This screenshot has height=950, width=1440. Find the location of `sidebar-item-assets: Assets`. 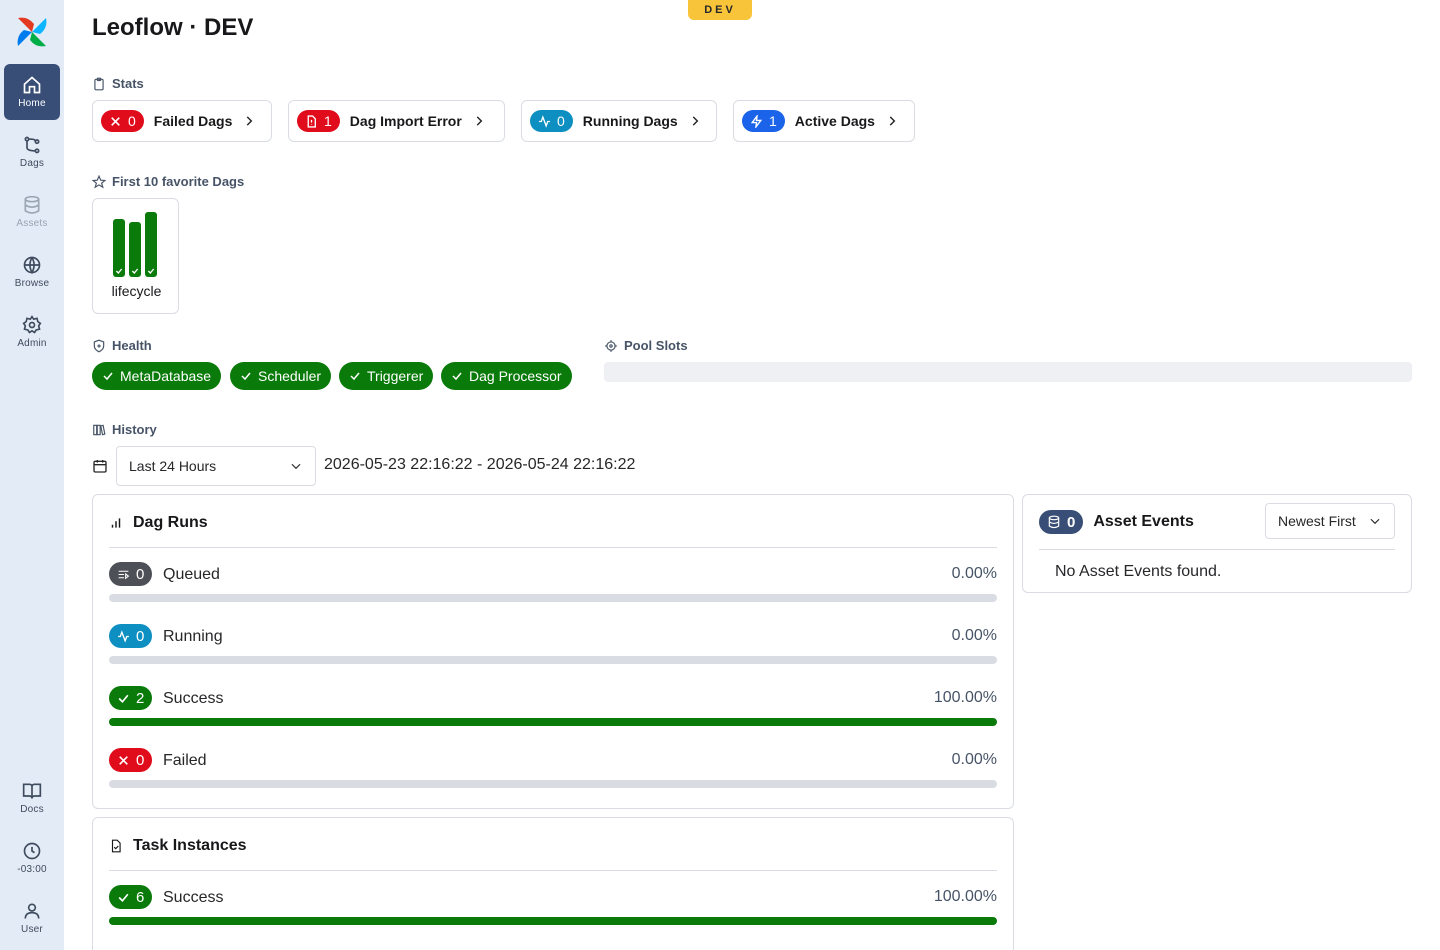

sidebar-item-assets: Assets is located at coordinates (32, 212).